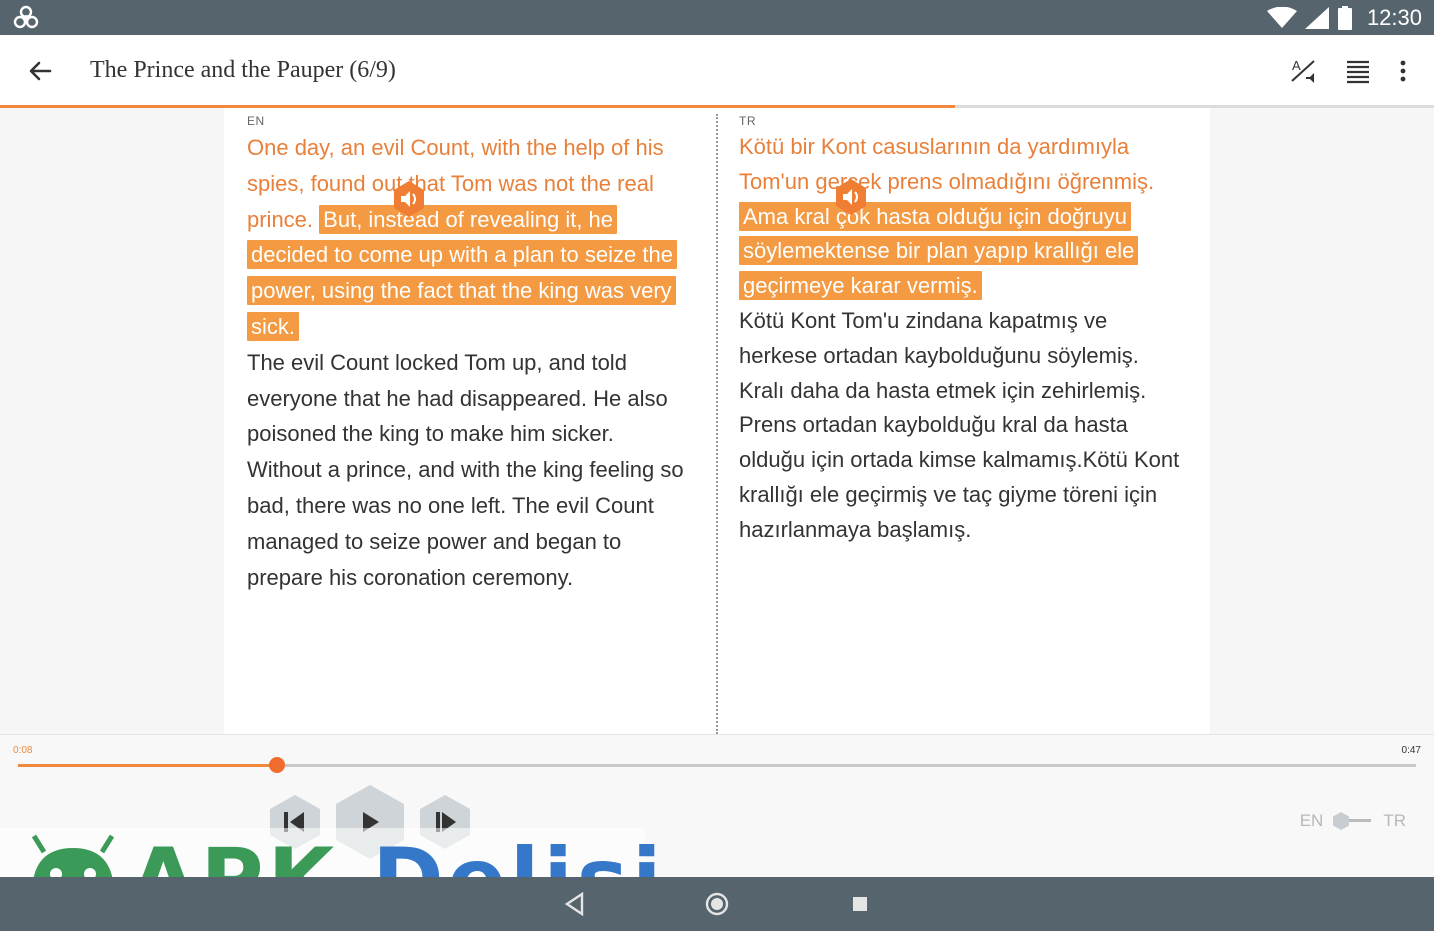 The height and width of the screenshot is (931, 1434). I want to click on toggle-label-right: TR, so click(1394, 820).